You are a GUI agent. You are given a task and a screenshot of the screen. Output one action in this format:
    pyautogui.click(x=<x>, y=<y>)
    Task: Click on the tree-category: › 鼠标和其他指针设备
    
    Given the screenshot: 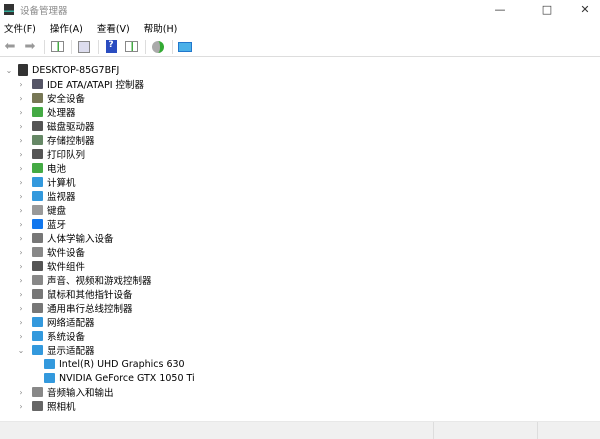 What is the action you would take?
    pyautogui.click(x=74, y=294)
    